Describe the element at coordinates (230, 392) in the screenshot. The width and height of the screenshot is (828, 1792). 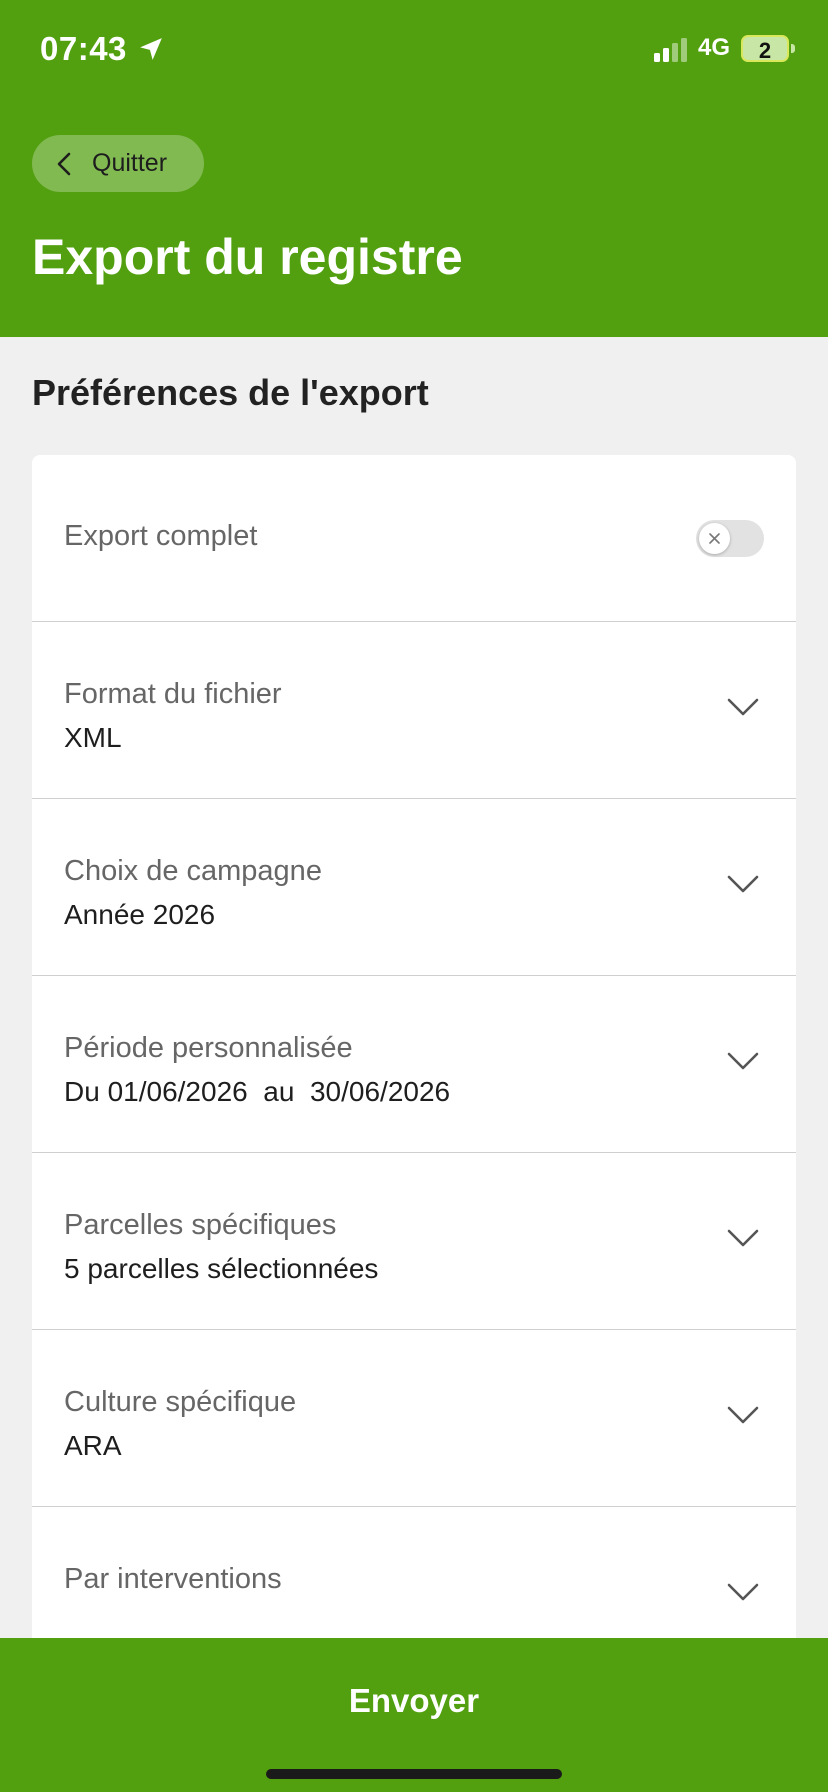
I see `section-title: Préférences de l'export` at that location.